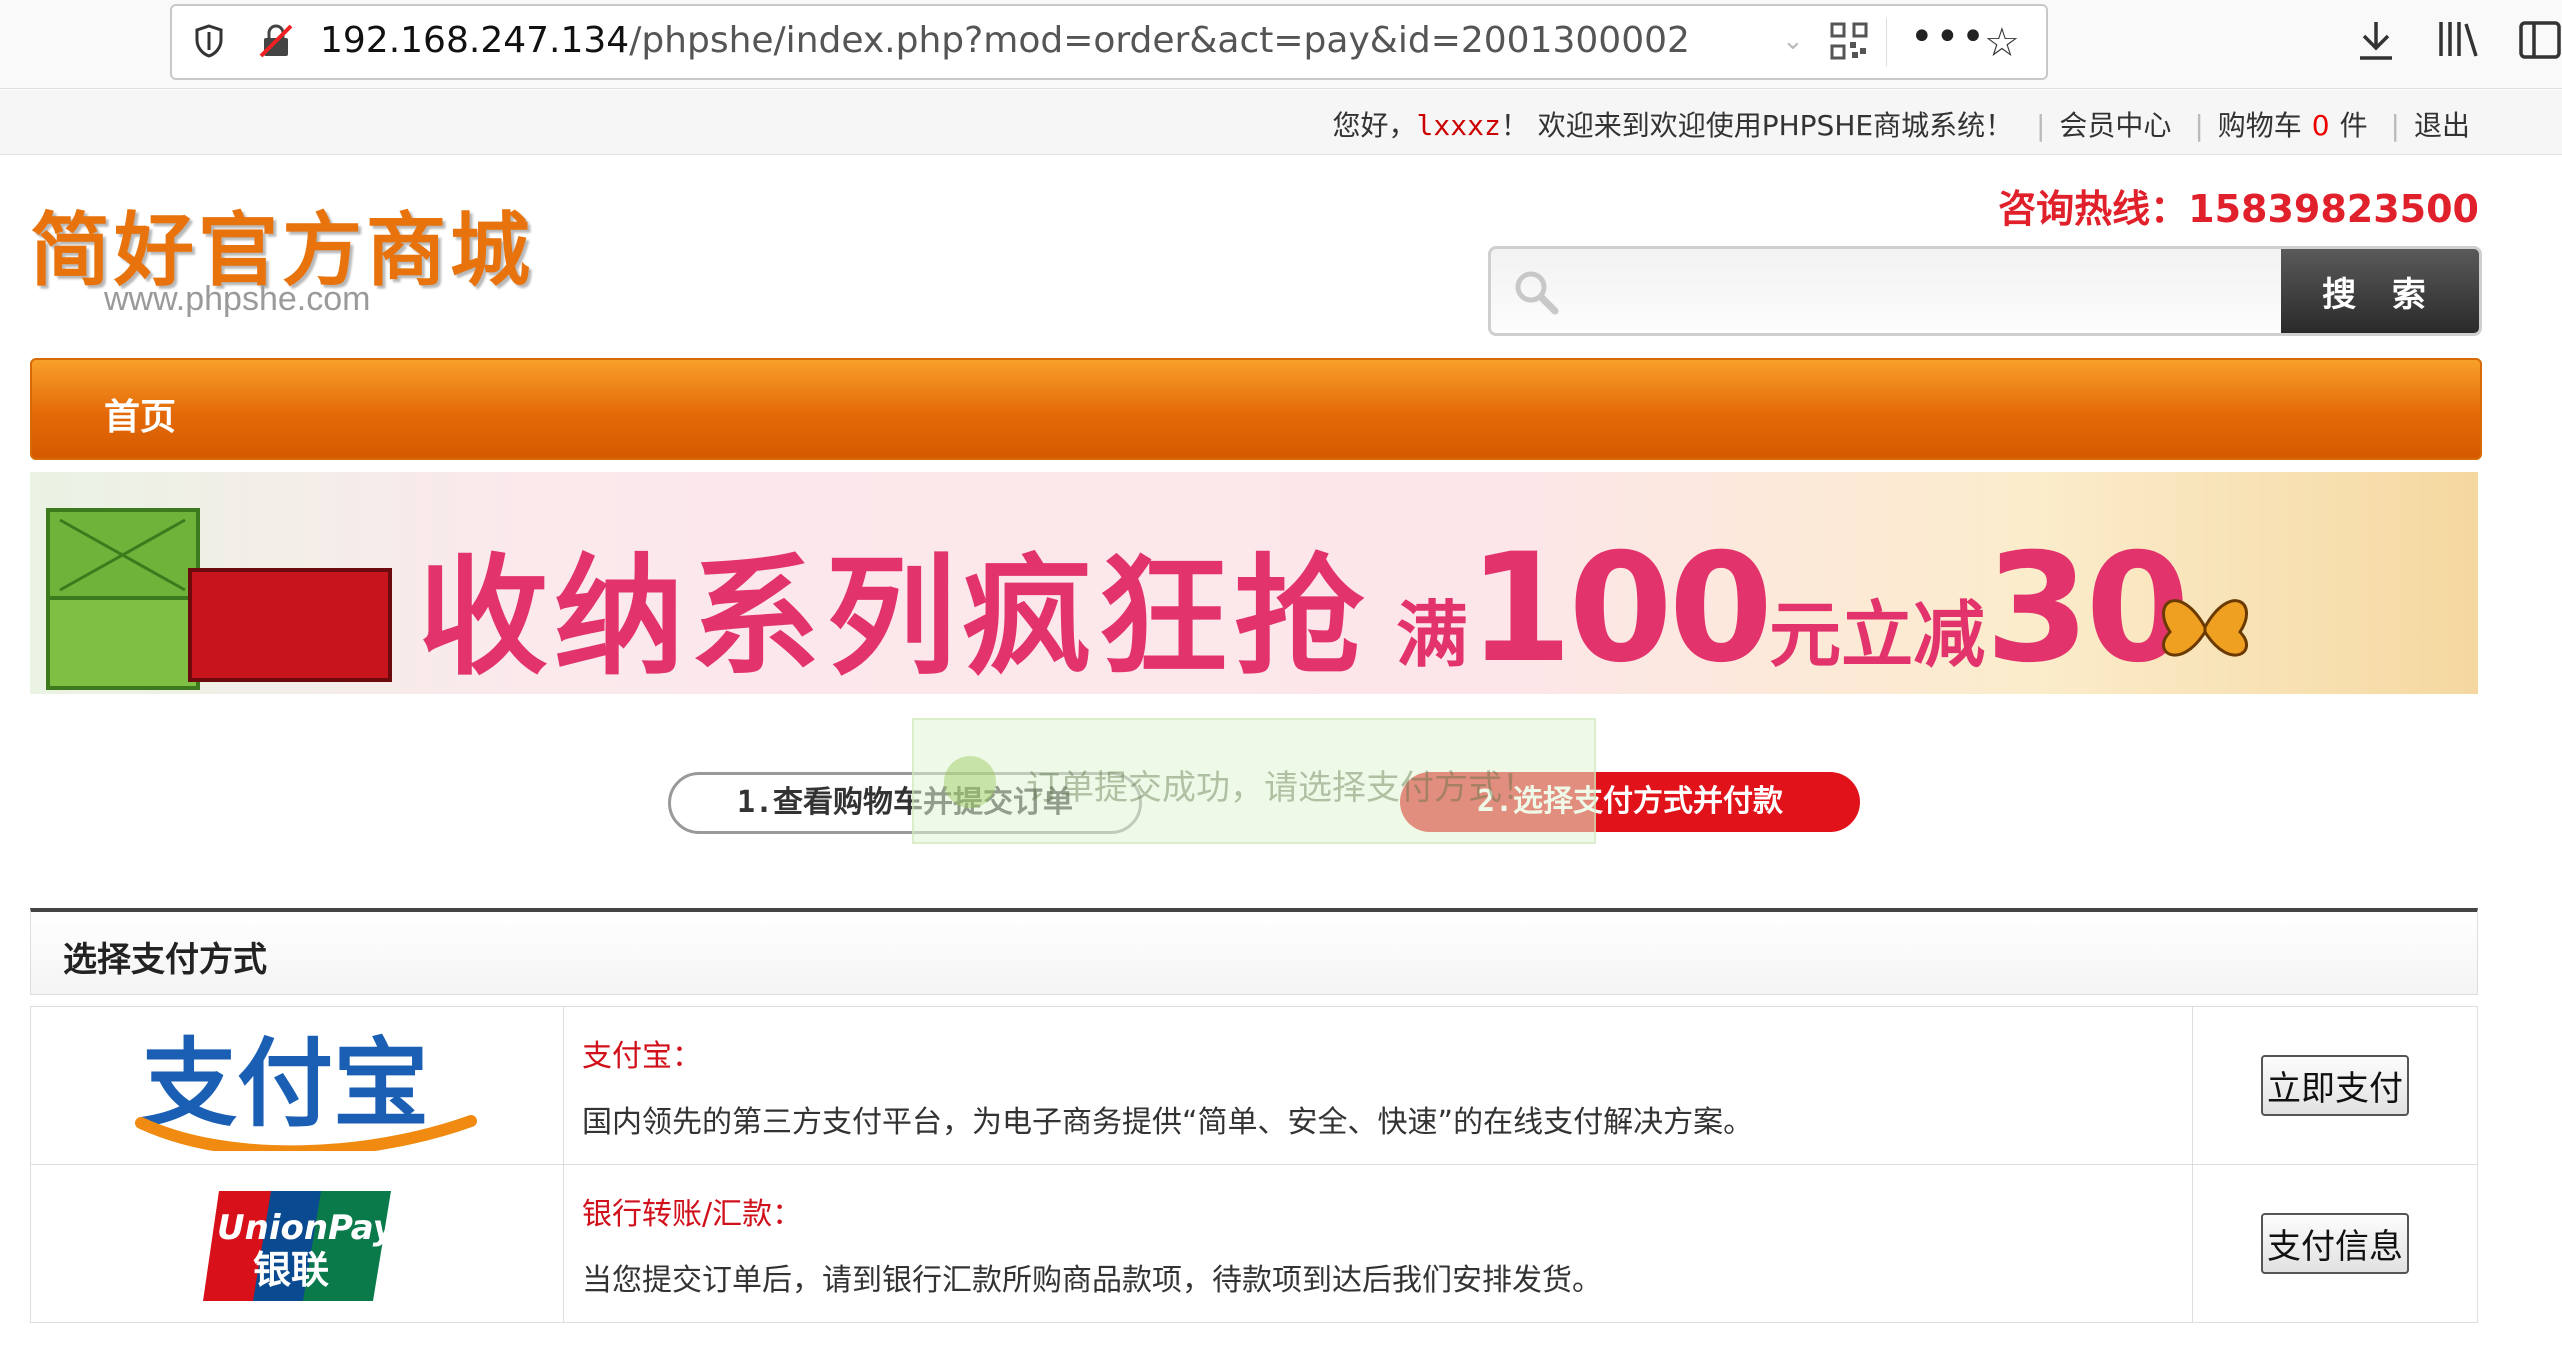  I want to click on toast-message: 订单提交成功，请选择支付方式！, so click(1281, 788).